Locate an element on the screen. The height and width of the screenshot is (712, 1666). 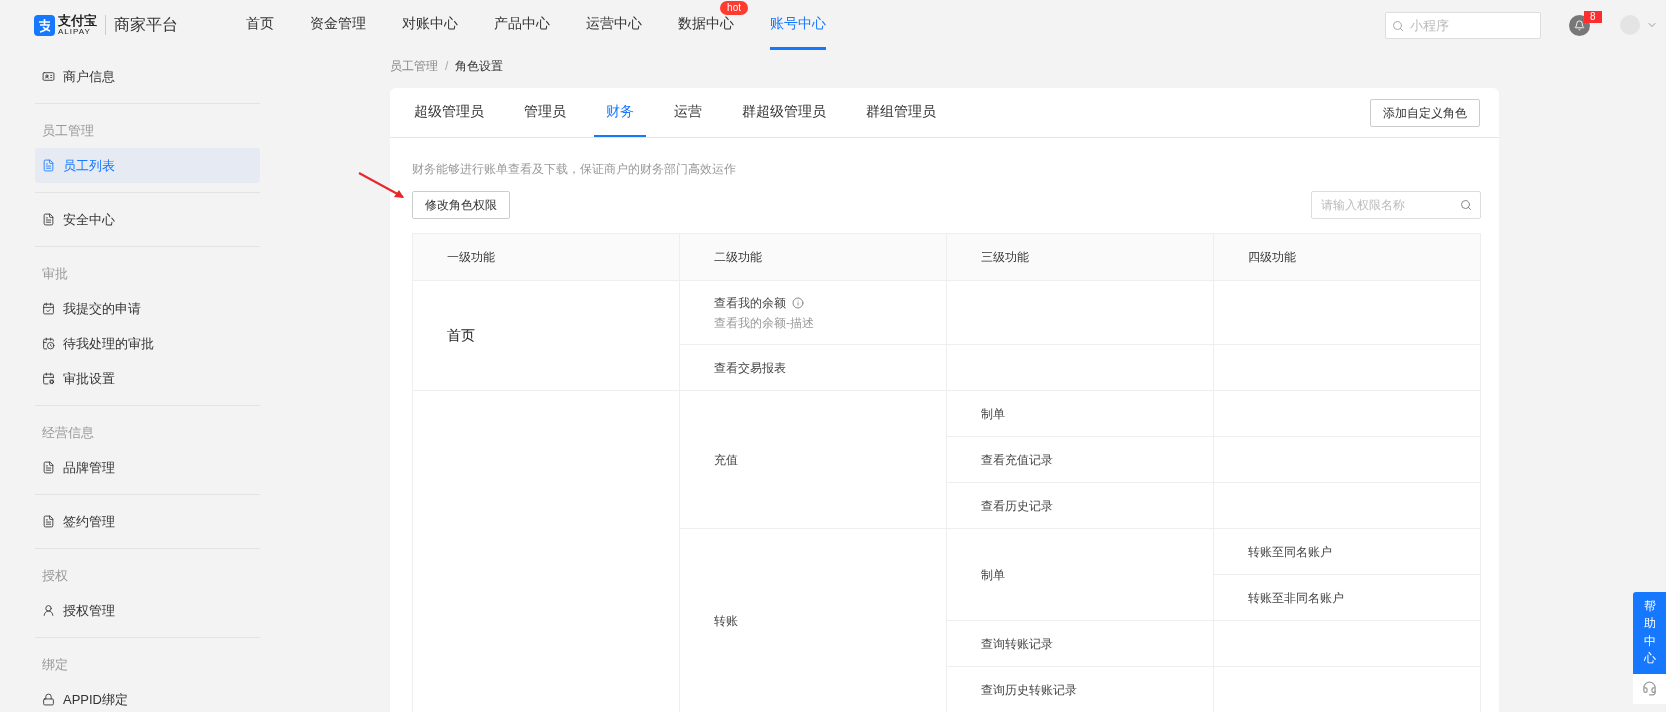
logo-subtext: ALIPAY is located at coordinates (75, 32).